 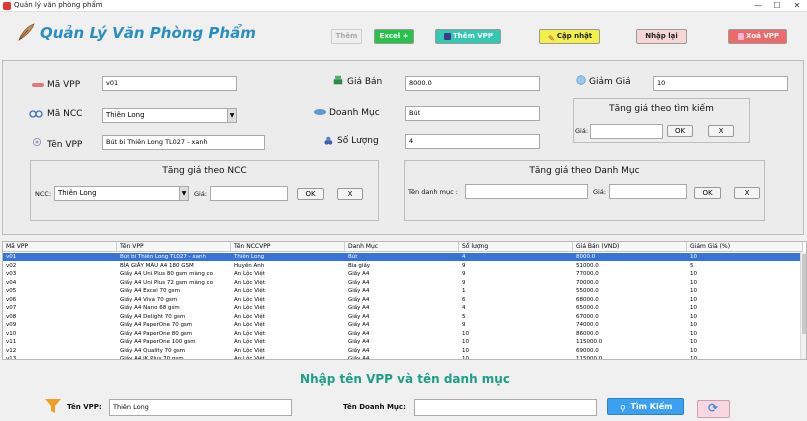 I want to click on doanh-muc-input: Bút, so click(x=472, y=113).